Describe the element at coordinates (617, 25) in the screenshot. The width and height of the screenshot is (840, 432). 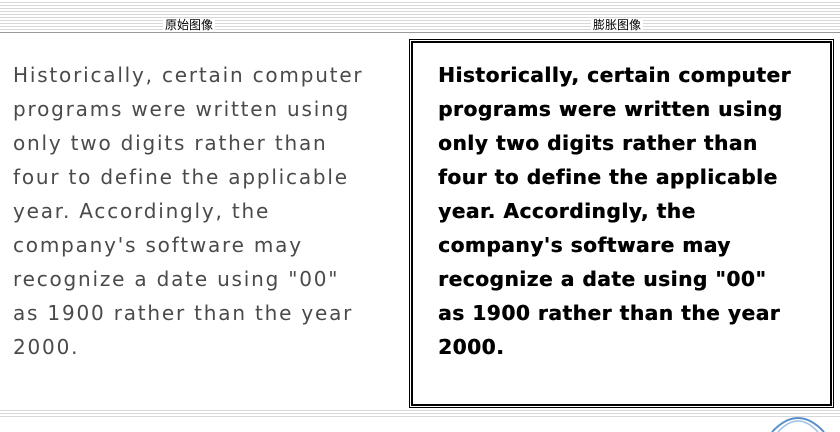
I see `dilated-image-label: 膨胀图像` at that location.